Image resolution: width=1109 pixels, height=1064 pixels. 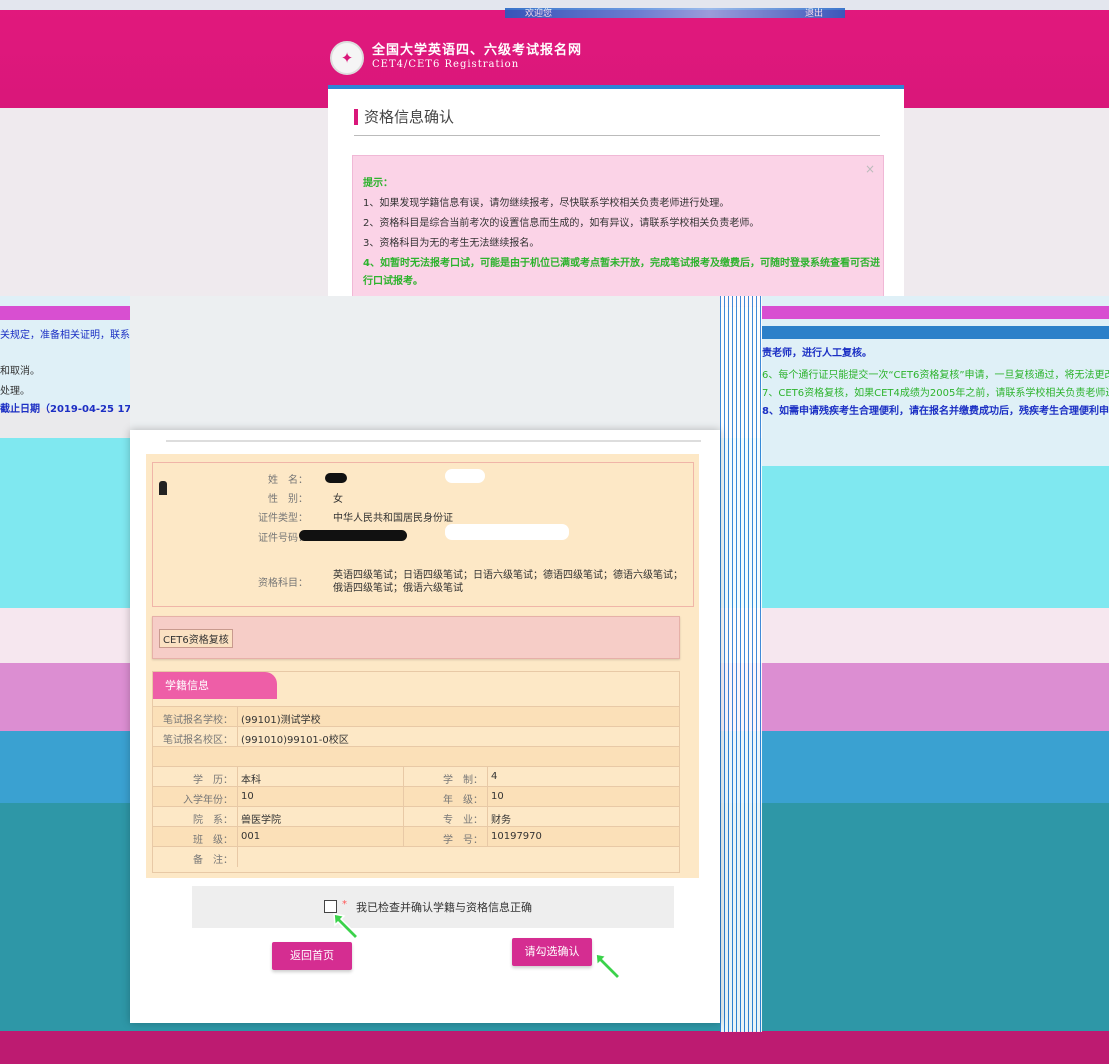 What do you see at coordinates (675, 12) in the screenshot?
I see `top-nav: 欢迎您 退出` at bounding box center [675, 12].